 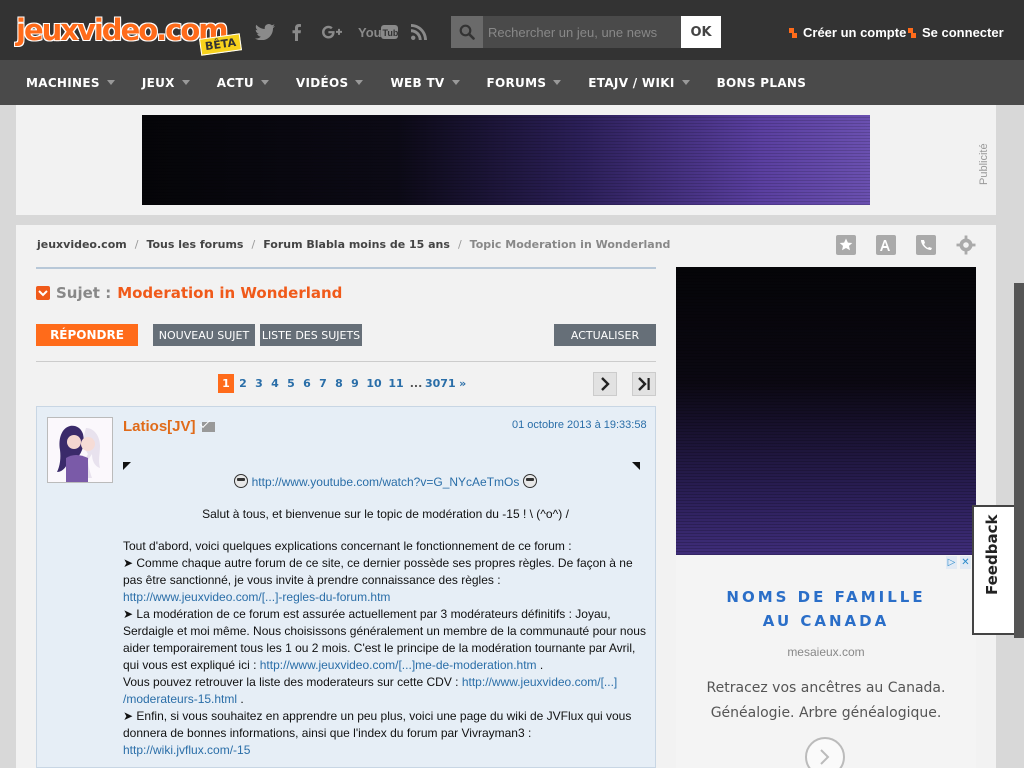 I want to click on next-page-button, so click(x=605, y=384).